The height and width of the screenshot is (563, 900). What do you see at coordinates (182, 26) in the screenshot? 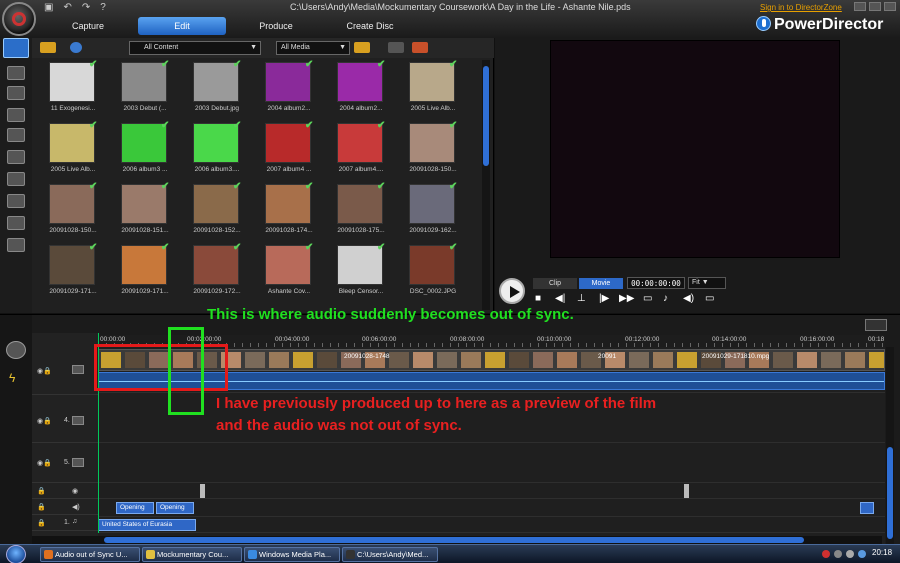
I see `tab-edit: Edit` at bounding box center [182, 26].